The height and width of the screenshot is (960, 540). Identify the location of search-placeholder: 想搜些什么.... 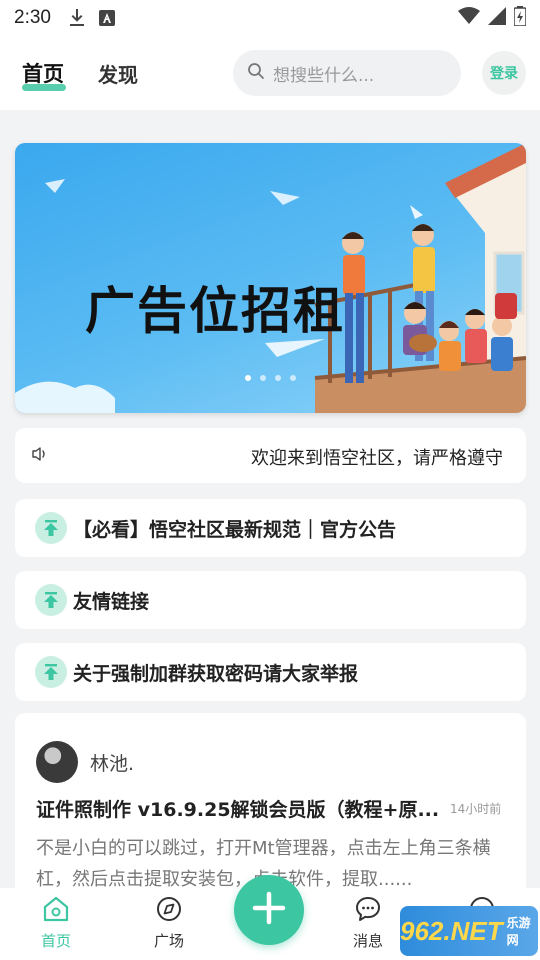
(324, 75).